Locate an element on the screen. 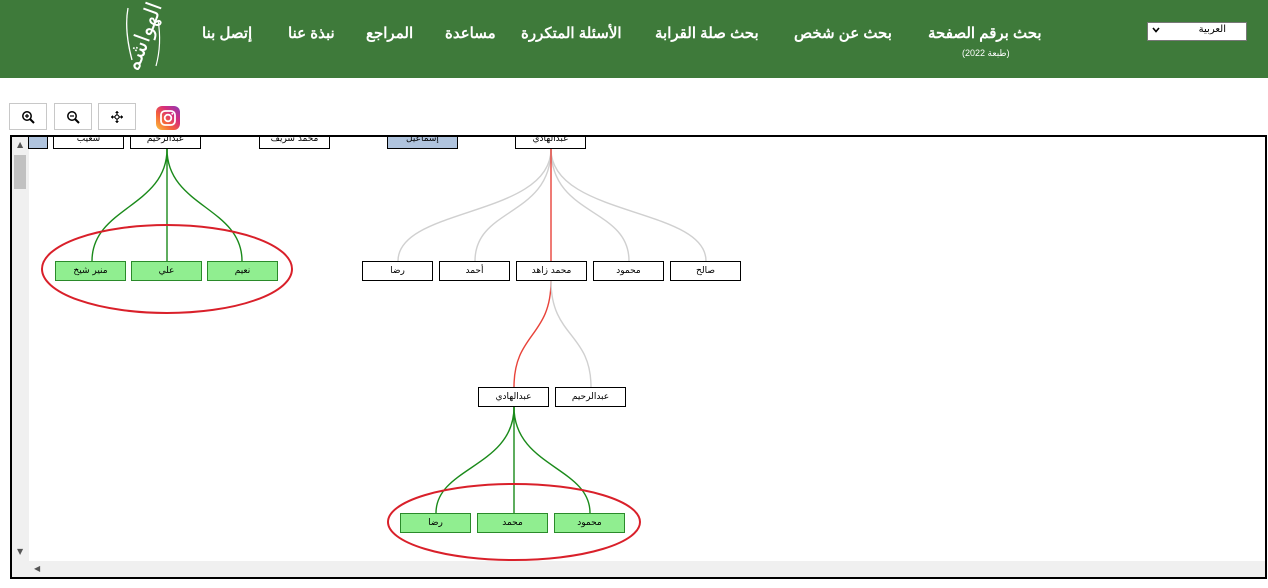 This screenshot has width=1268, height=588. nav-page-number: بحث برقم الصفحة is located at coordinates (985, 33).